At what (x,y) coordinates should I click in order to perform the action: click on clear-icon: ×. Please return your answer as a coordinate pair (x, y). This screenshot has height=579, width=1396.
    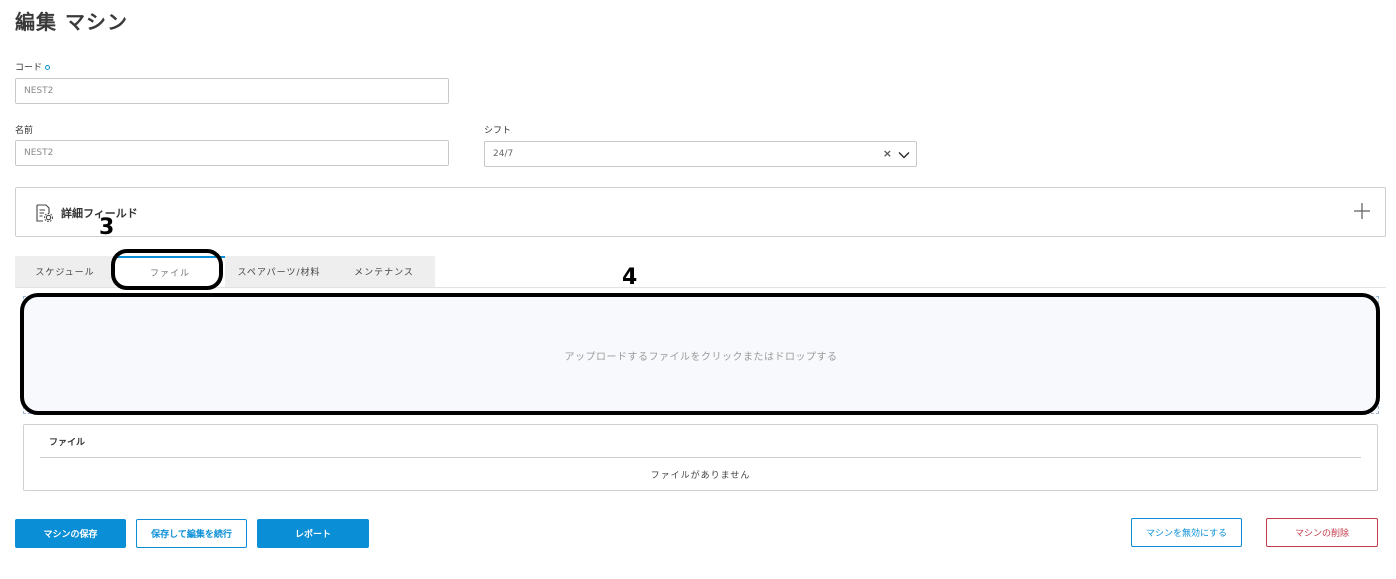
    Looking at the image, I should click on (887, 153).